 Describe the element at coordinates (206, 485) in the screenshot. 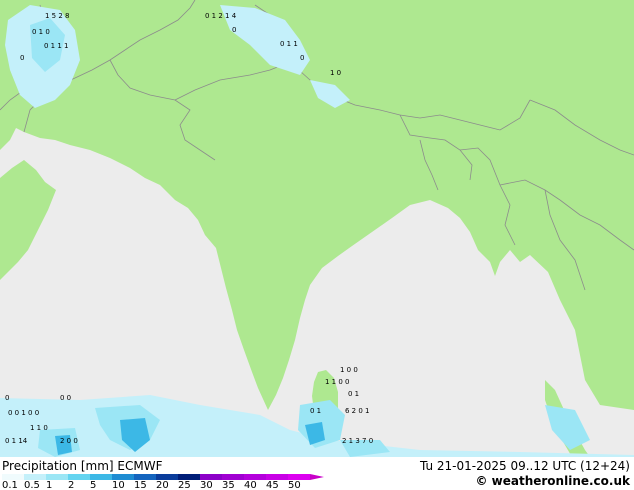

I see `legend-label: 30` at that location.